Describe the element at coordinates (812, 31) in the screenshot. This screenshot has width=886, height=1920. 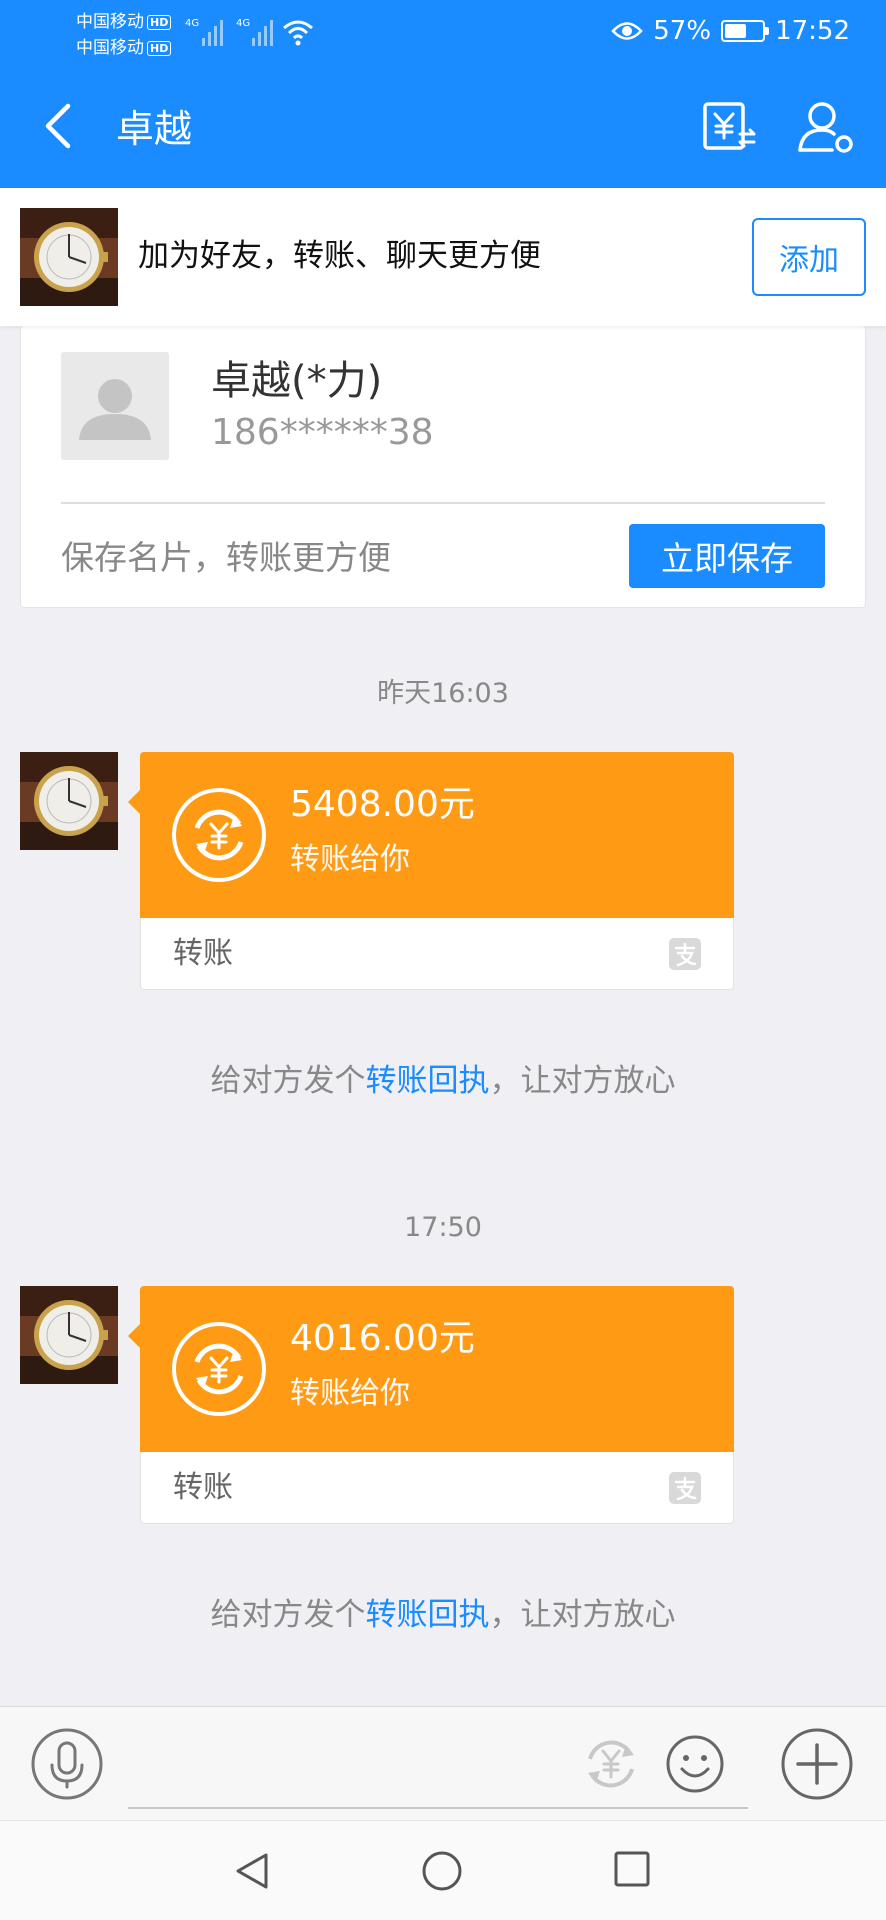
I see `clock: 17:52` at that location.